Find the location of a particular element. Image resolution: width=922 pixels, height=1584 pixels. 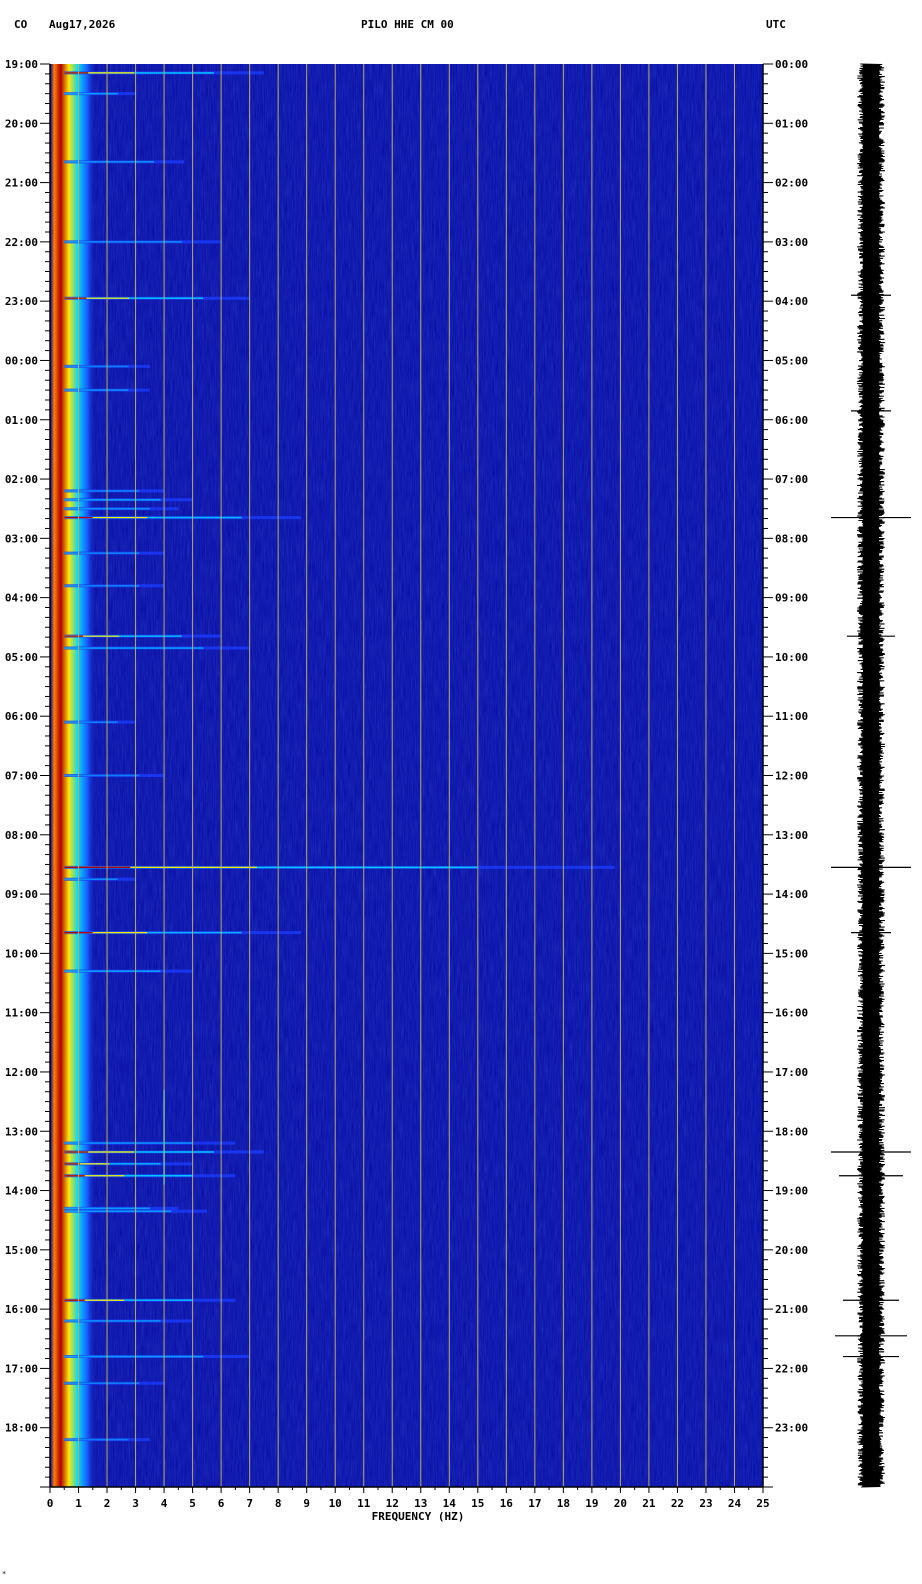

left-time-label: 10:00 is located at coordinates (21, 953).